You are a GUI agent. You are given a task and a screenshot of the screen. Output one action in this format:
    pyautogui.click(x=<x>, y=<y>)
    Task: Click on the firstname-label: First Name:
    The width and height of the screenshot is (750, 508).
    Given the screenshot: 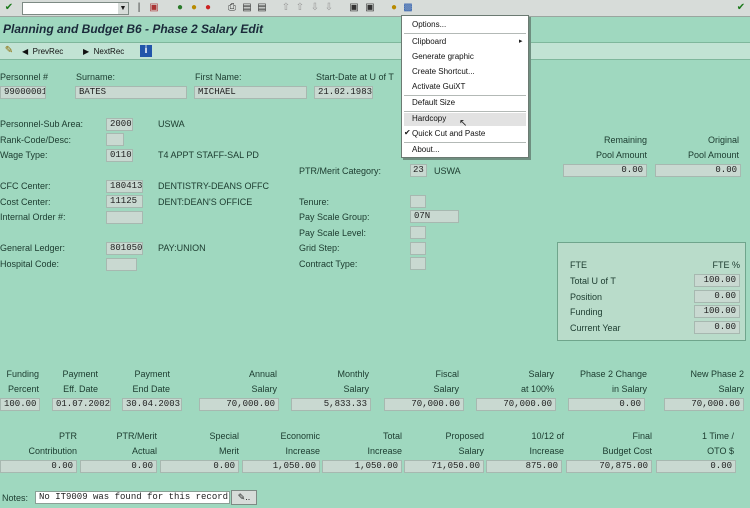 What is the action you would take?
    pyautogui.click(x=218, y=77)
    